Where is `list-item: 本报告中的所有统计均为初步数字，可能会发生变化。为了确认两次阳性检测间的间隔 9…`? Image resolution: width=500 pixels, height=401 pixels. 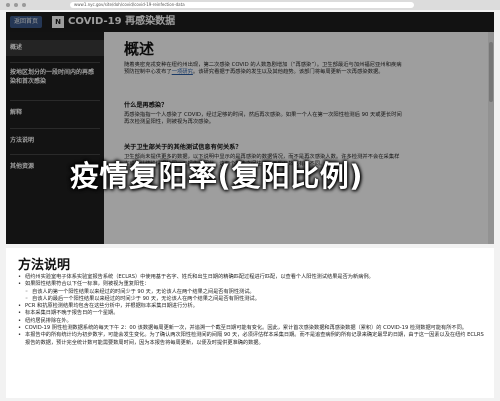 list-item: 本报告中的所有统计均为初步数字，可能会发生变化。为了确认两次阳性检测间的间隔 9… is located at coordinates (251, 339).